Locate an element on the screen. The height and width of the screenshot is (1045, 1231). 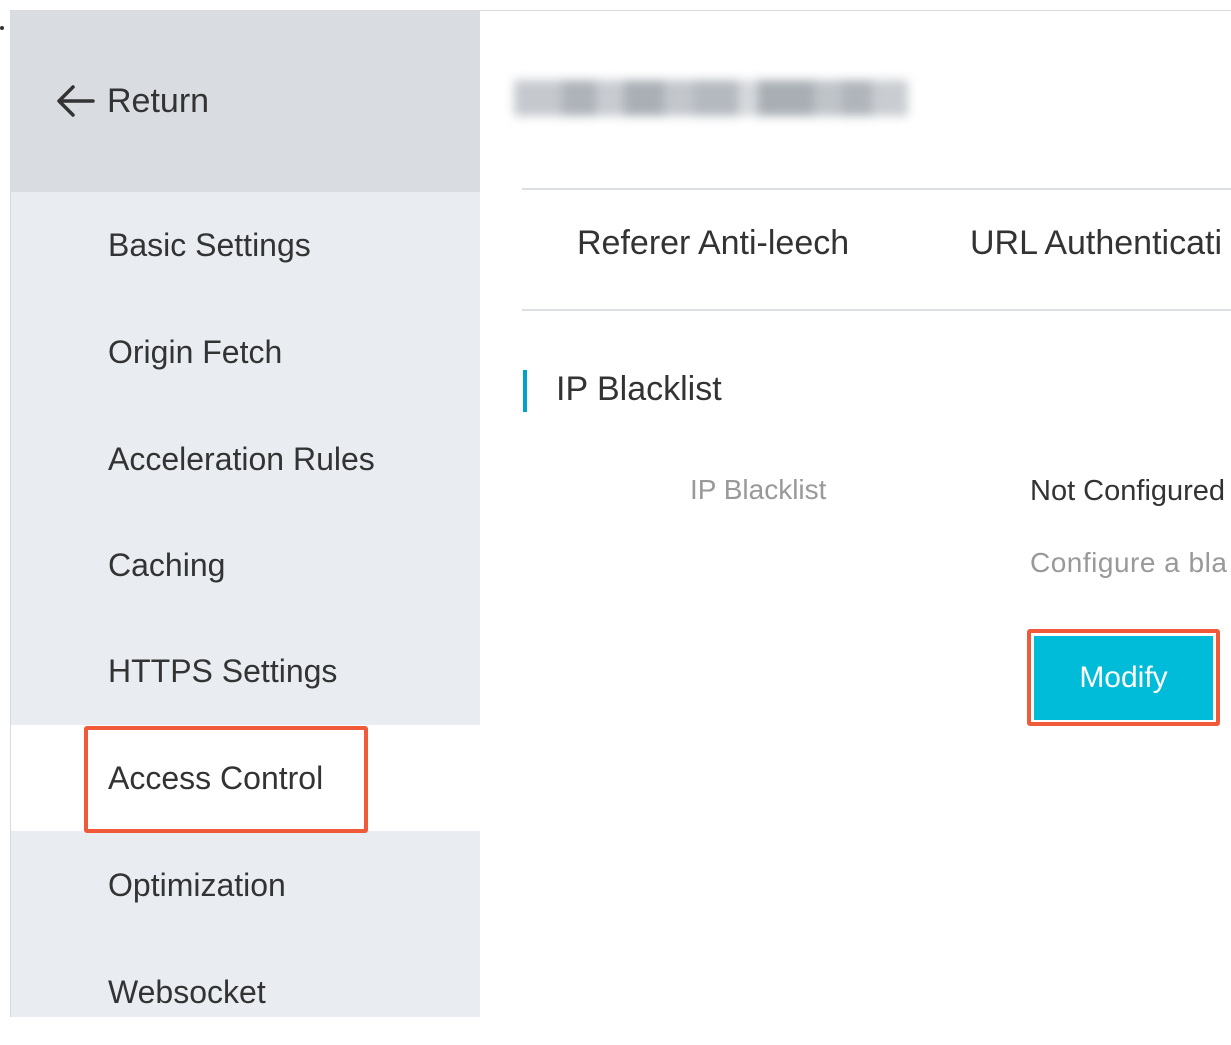
header-divider is located at coordinates (876, 189).